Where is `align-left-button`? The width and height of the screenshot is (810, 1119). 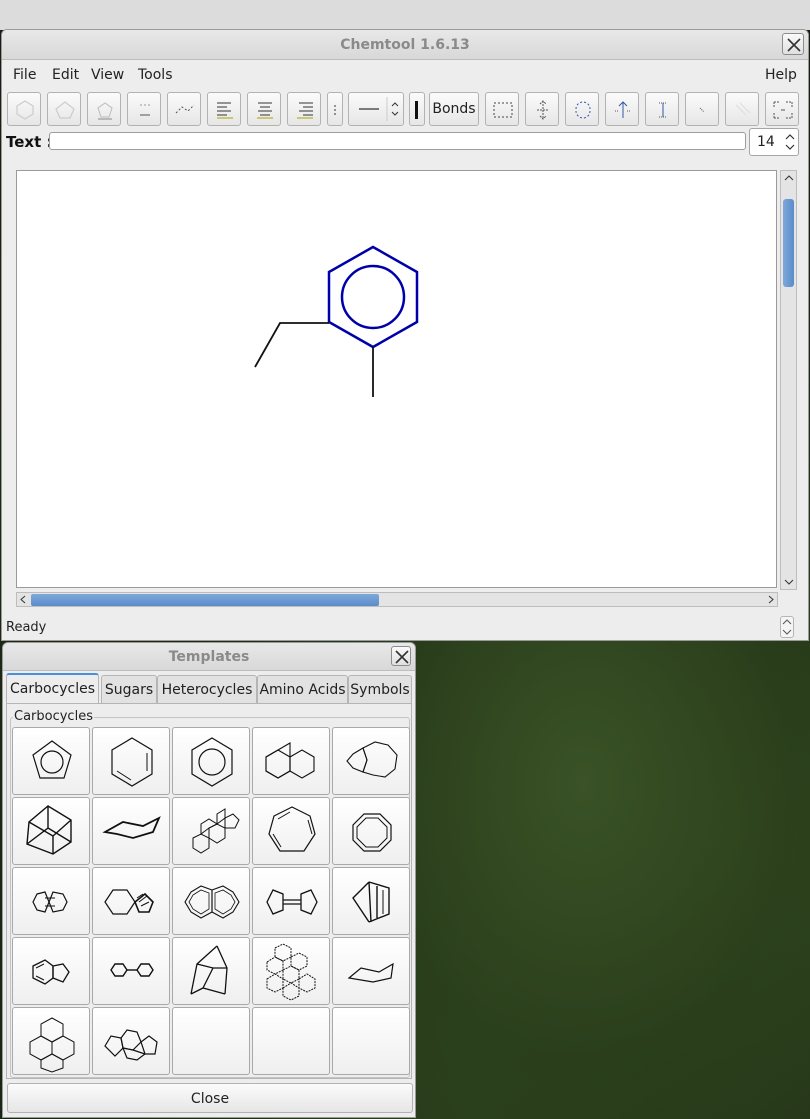
align-left-button is located at coordinates (224, 109).